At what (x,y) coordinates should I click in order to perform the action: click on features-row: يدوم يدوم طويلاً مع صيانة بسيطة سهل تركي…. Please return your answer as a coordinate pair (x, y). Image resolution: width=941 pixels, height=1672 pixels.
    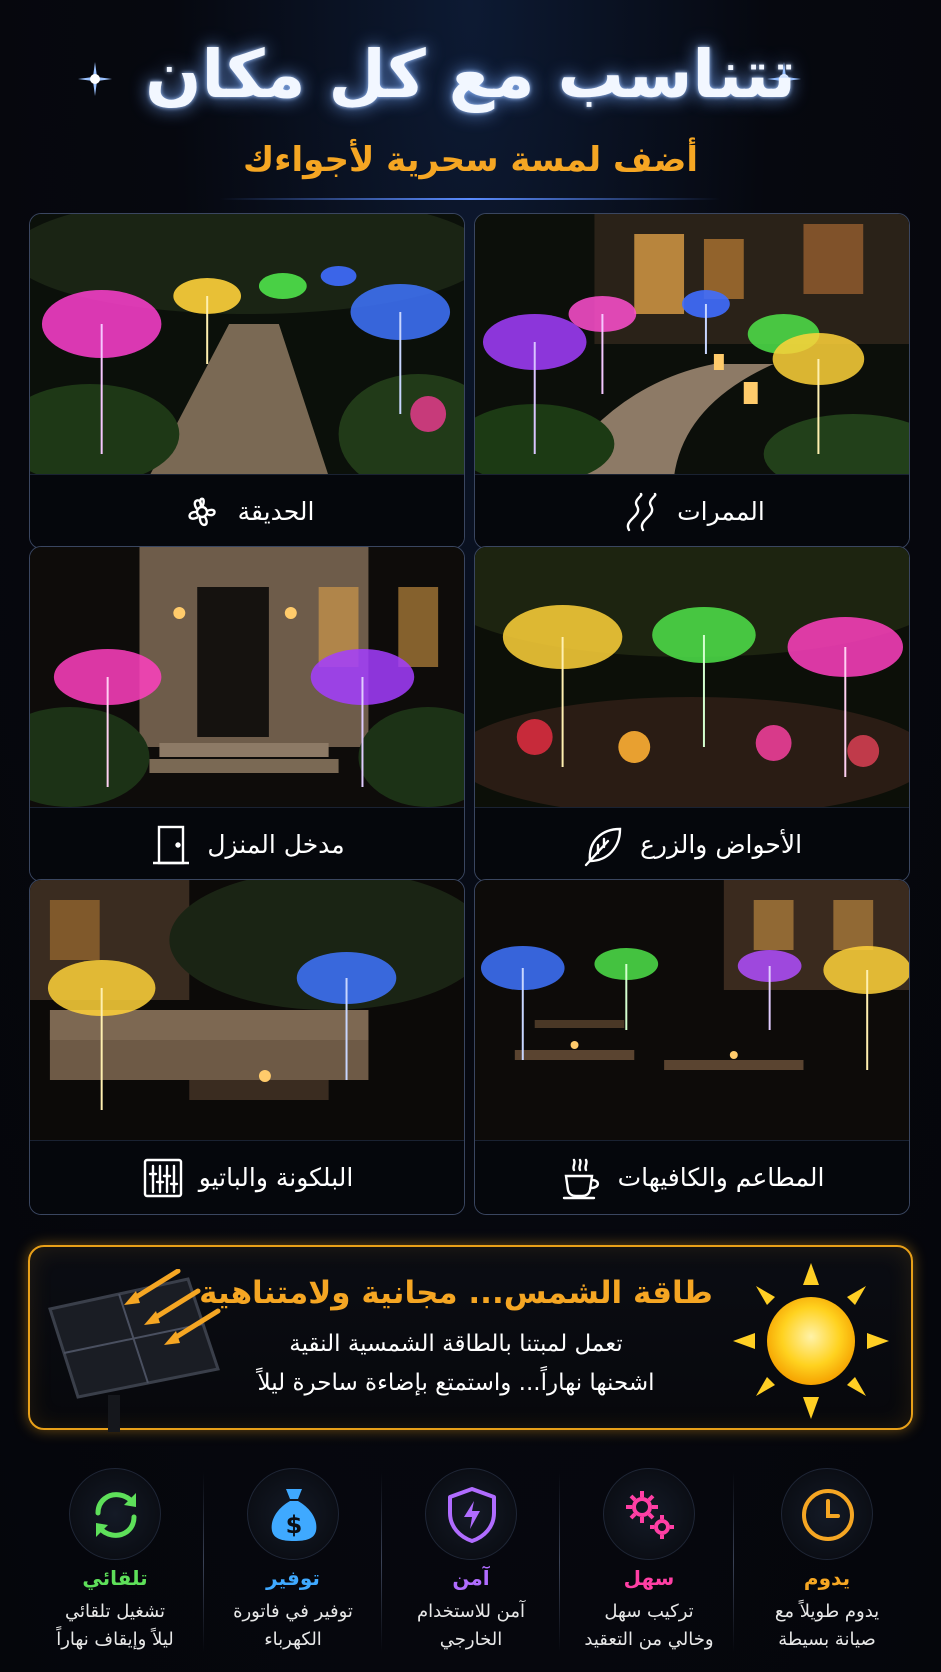
    Looking at the image, I should click on (470, 1562).